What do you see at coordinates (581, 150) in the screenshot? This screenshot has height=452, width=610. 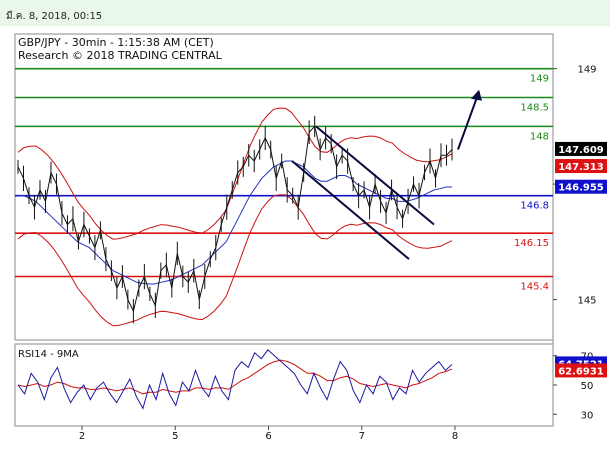 I see `price-tag: 147.609` at bounding box center [581, 150].